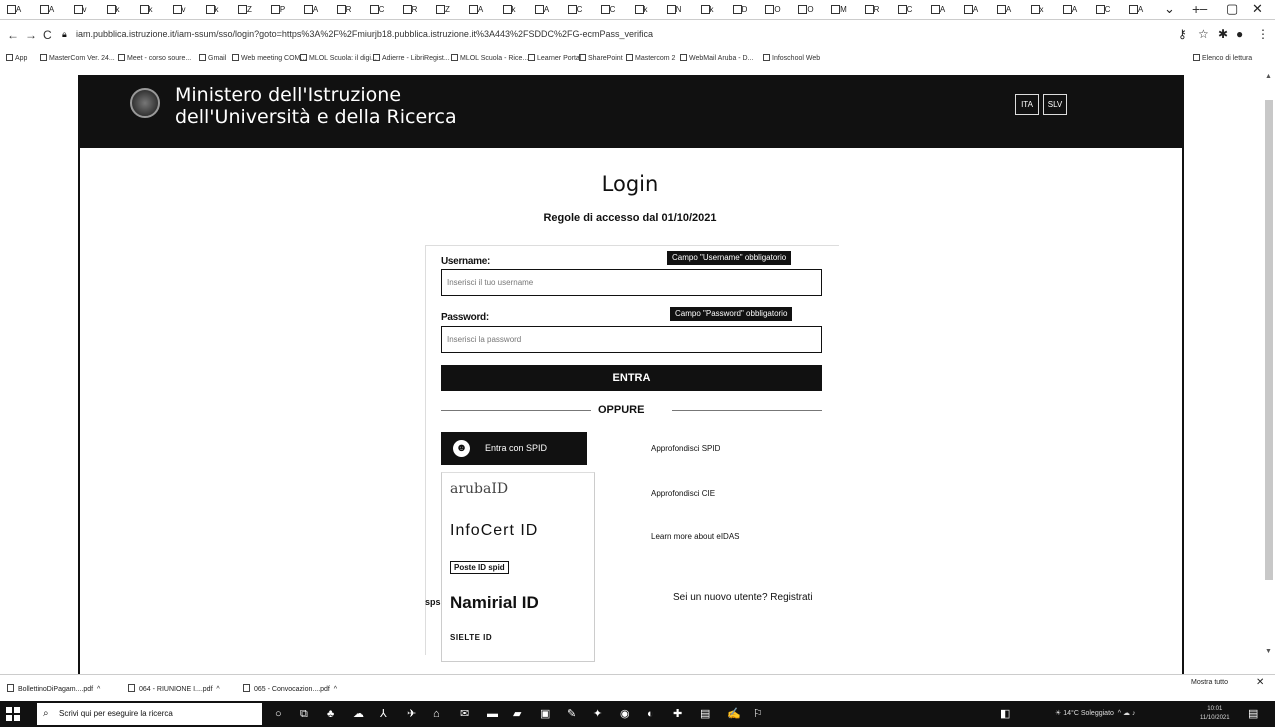  I want to click on provider-sielte: SIELTE ID, so click(471, 637).